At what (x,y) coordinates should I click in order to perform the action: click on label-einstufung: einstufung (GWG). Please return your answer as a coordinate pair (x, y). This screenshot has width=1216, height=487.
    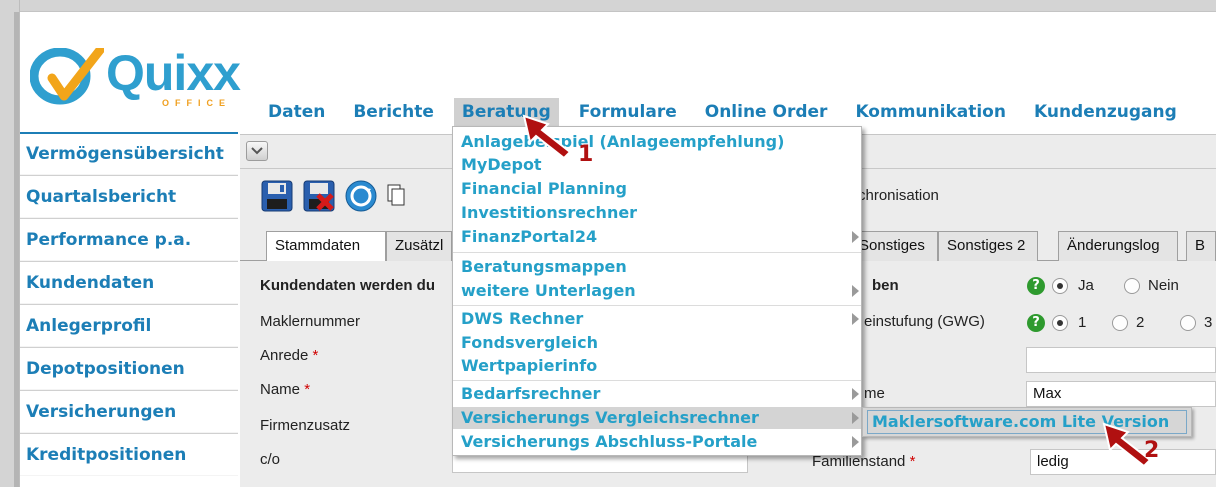
    Looking at the image, I should click on (924, 321).